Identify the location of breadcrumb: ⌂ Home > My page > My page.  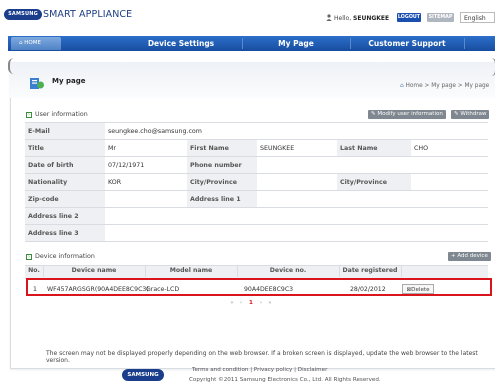
(444, 86).